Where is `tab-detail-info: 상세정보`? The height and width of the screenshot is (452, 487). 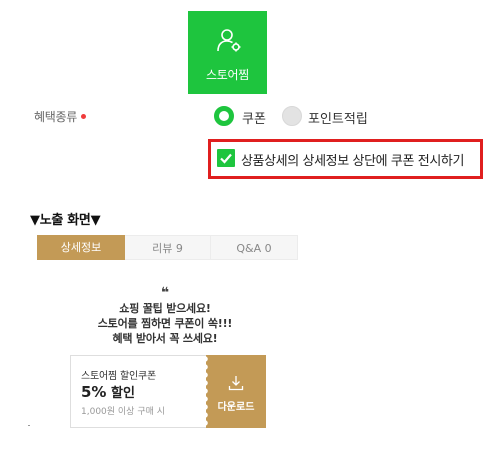
tab-detail-info: 상세정보 is located at coordinates (81, 247).